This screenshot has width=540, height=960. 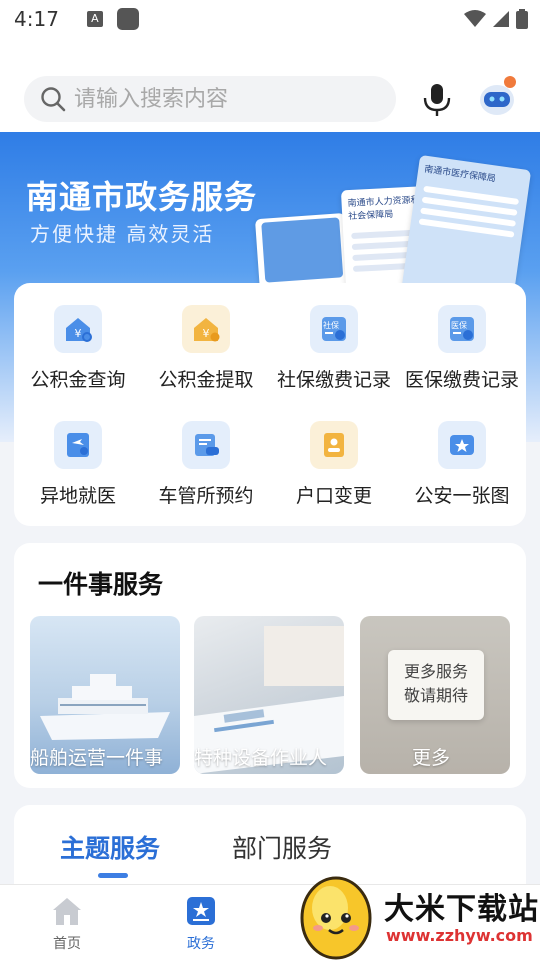 I want to click on service-social-security: 社保 社保缴费记录, so click(x=334, y=348).